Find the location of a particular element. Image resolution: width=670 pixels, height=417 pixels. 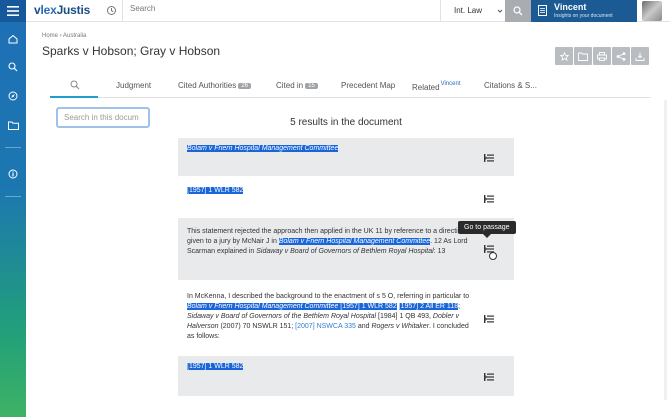

tab-label: Related is located at coordinates (426, 87).